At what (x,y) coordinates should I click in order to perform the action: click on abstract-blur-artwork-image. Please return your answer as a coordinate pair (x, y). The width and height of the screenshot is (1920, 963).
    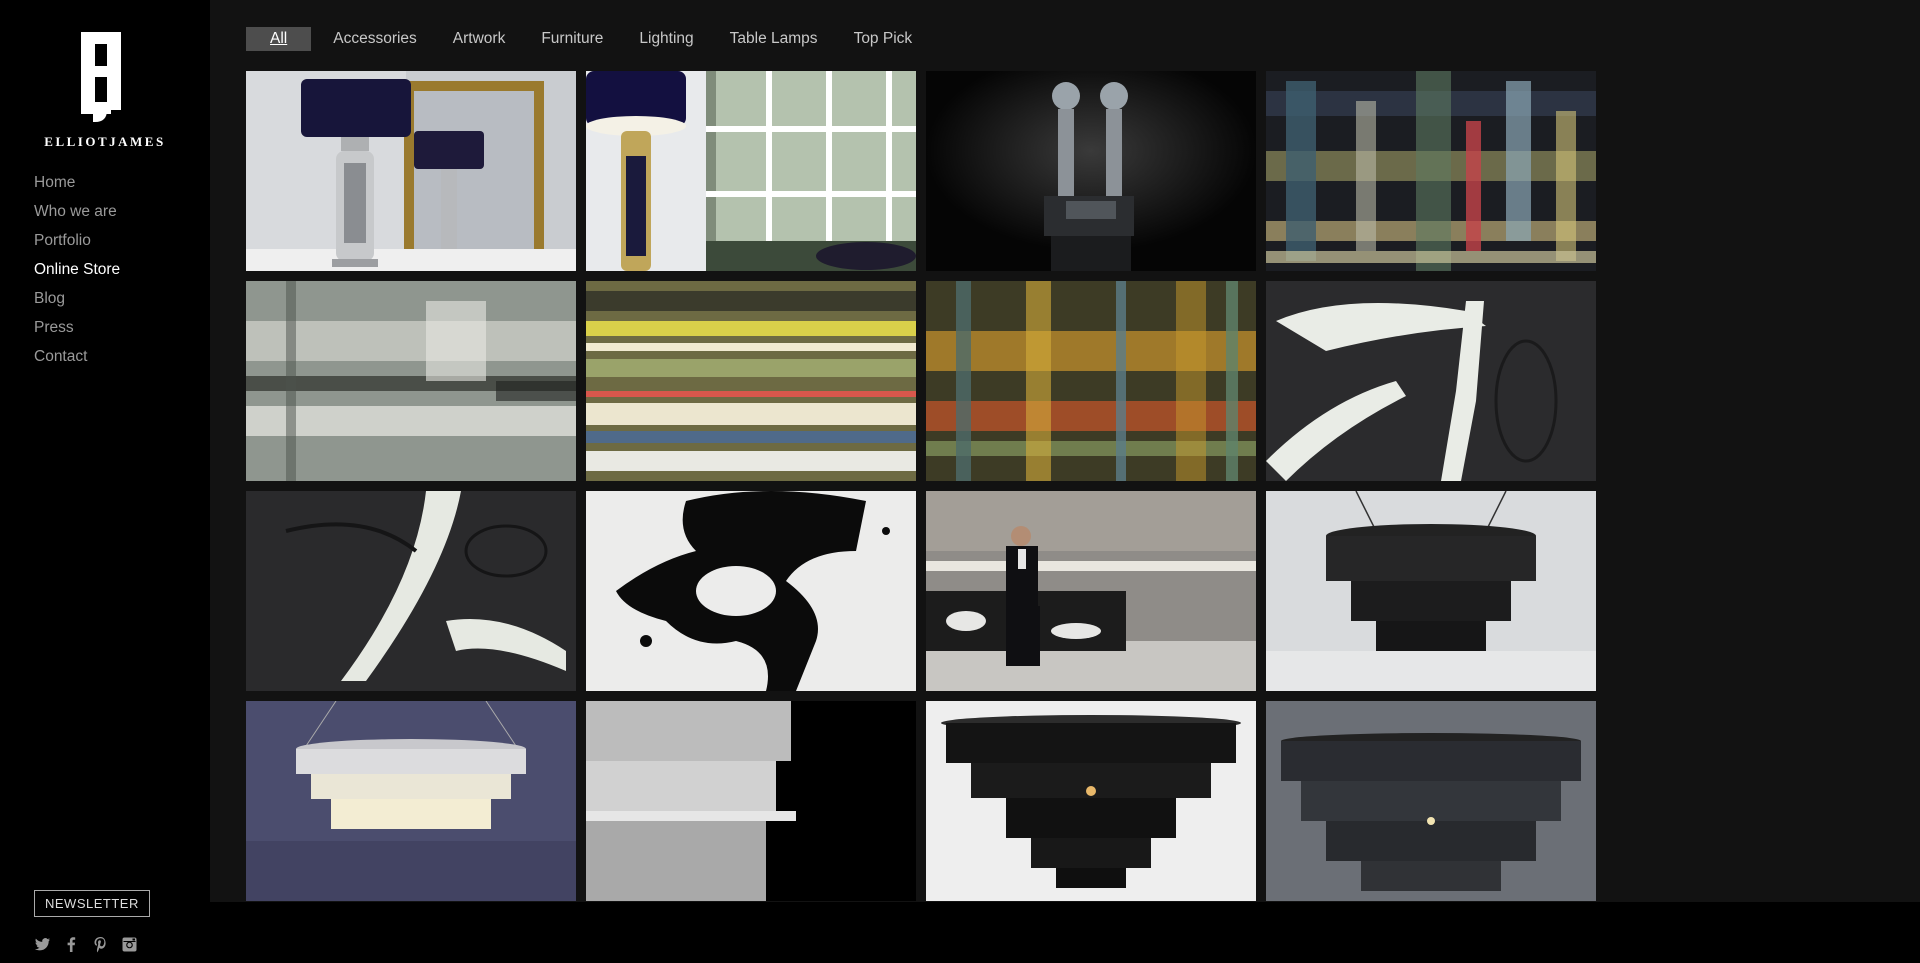
    Looking at the image, I should click on (1431, 171).